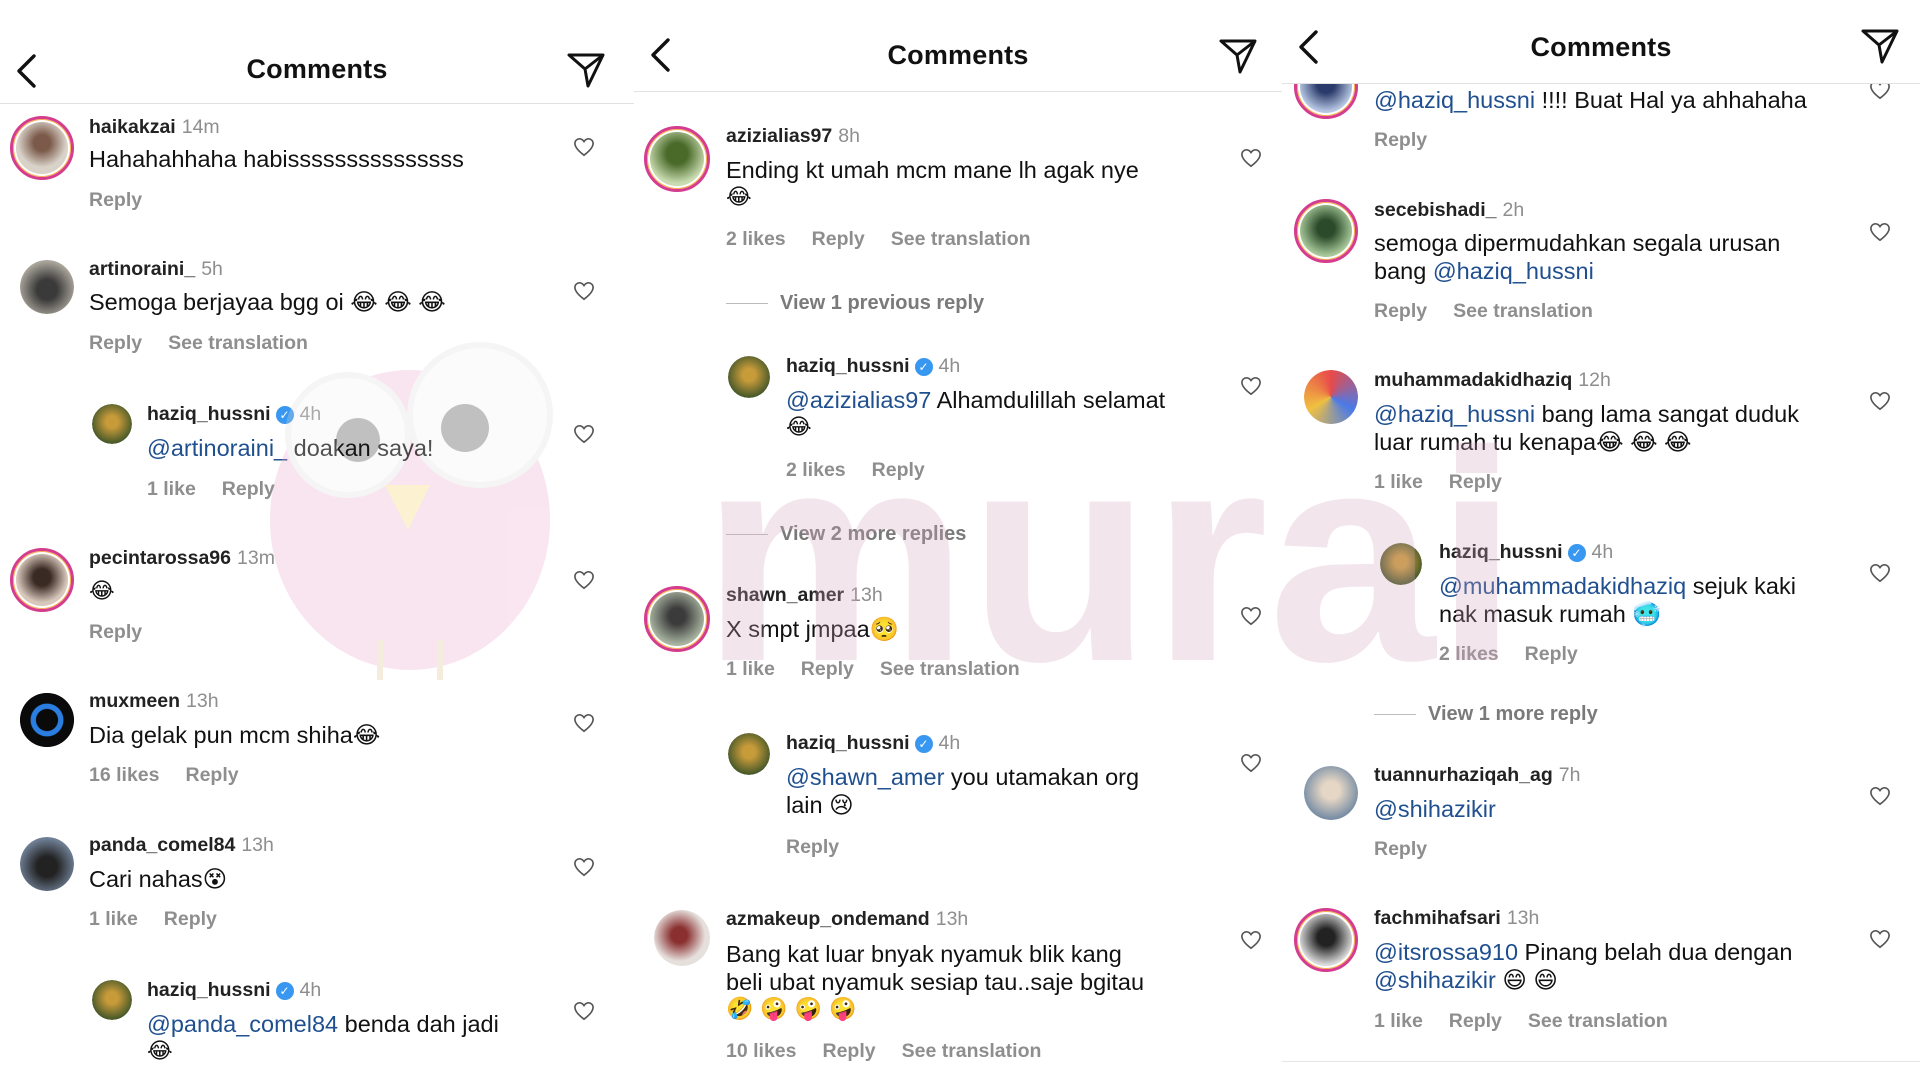  Describe the element at coordinates (785, 595) in the screenshot. I see `username: shawn_amer` at that location.